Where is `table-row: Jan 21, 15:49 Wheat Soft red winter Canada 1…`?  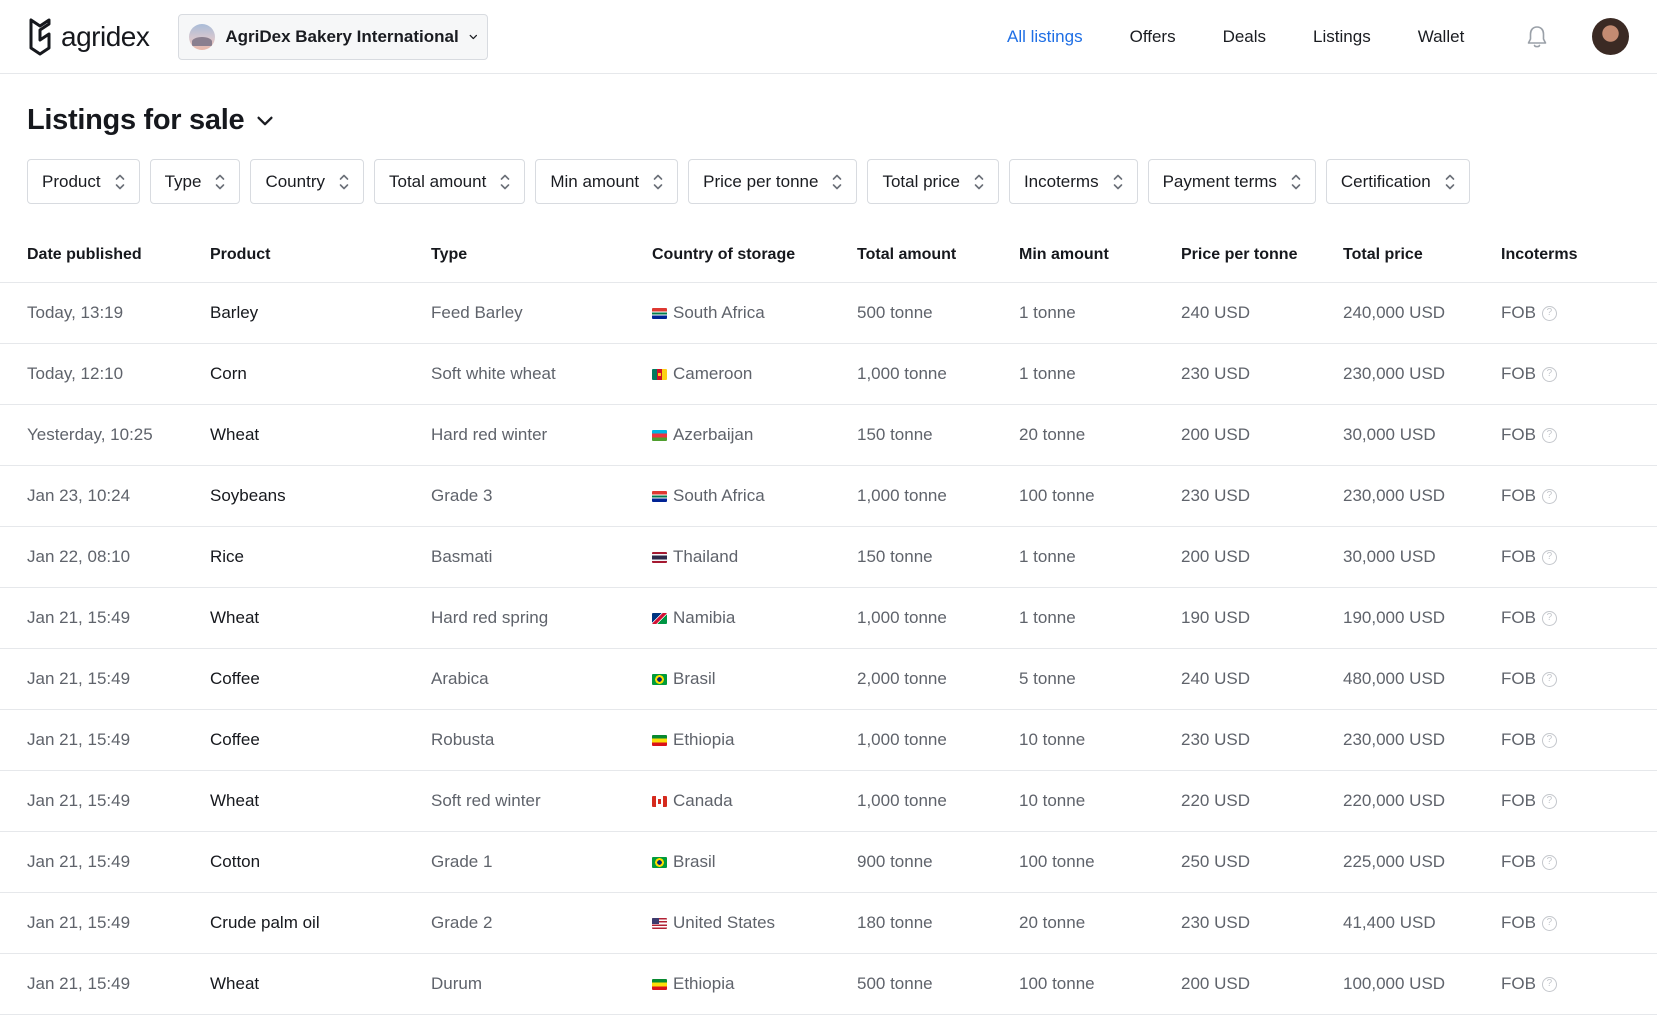
table-row: Jan 21, 15:49 Wheat Soft red winter Canada 1… is located at coordinates (828, 801).